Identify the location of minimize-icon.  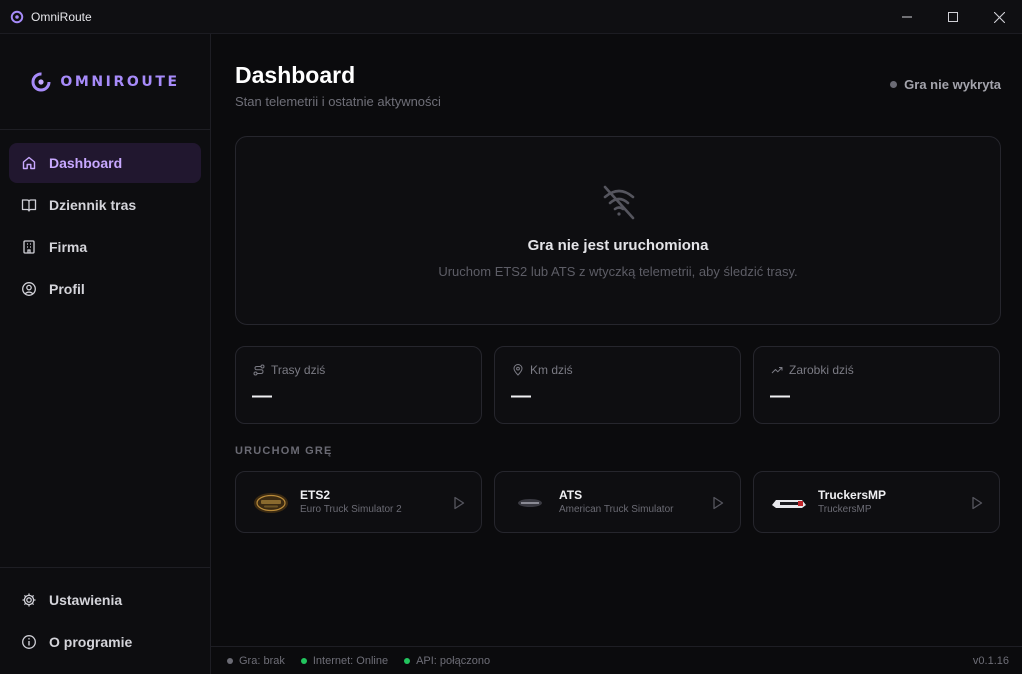
(907, 17).